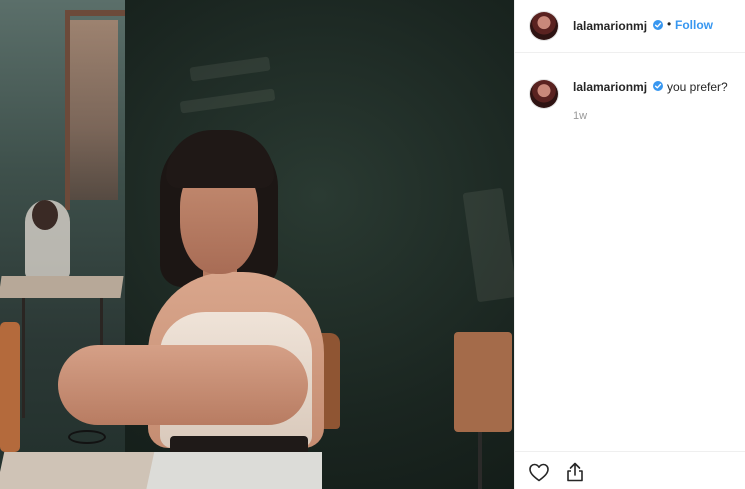  I want to click on post-timestamp: 1w, so click(580, 116).